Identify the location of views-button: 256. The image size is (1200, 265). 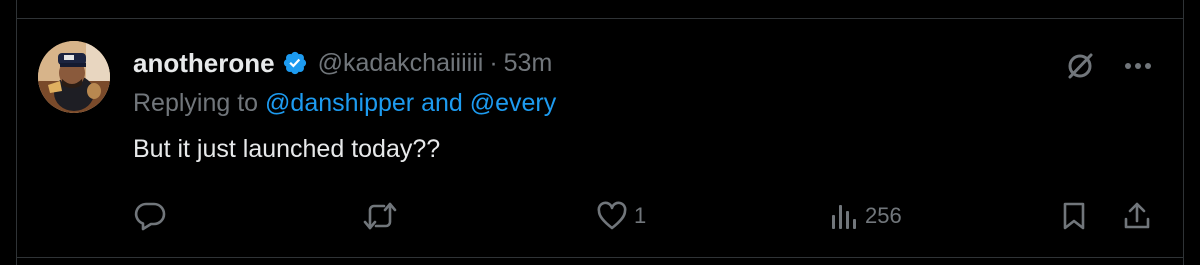
(865, 216).